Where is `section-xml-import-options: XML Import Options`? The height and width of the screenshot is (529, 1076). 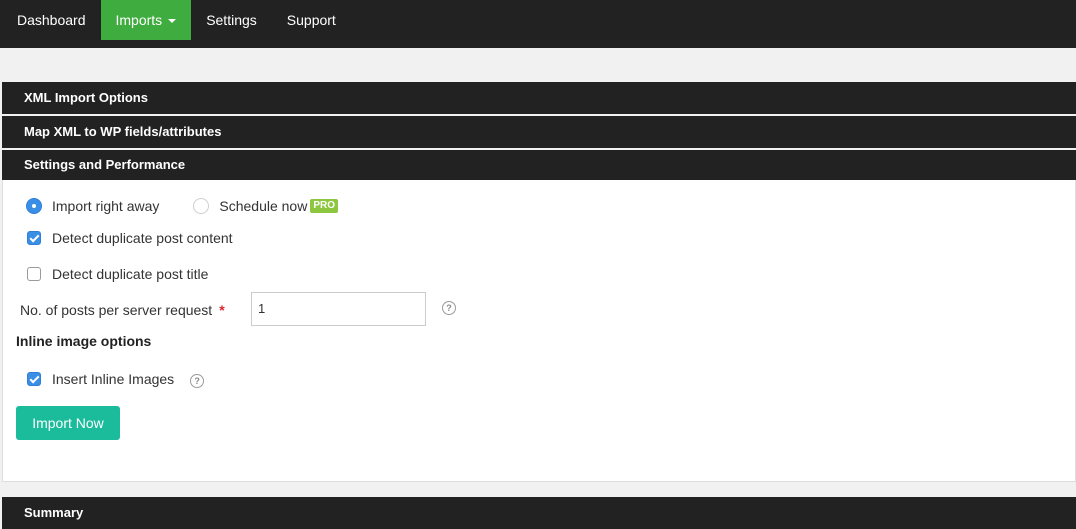 section-xml-import-options: XML Import Options is located at coordinates (539, 98).